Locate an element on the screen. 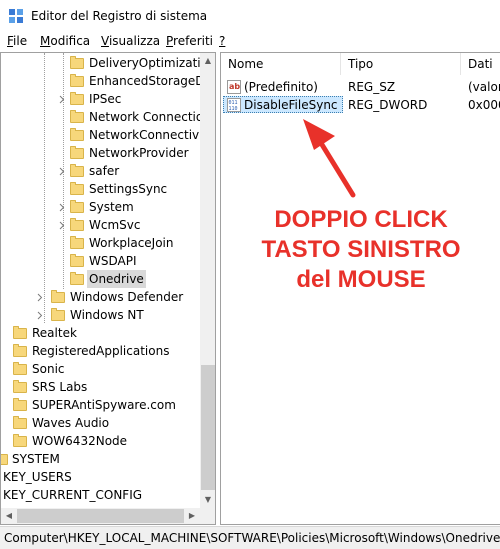 The height and width of the screenshot is (549, 500). menu-preferiti: Preferiti is located at coordinates (189, 41).